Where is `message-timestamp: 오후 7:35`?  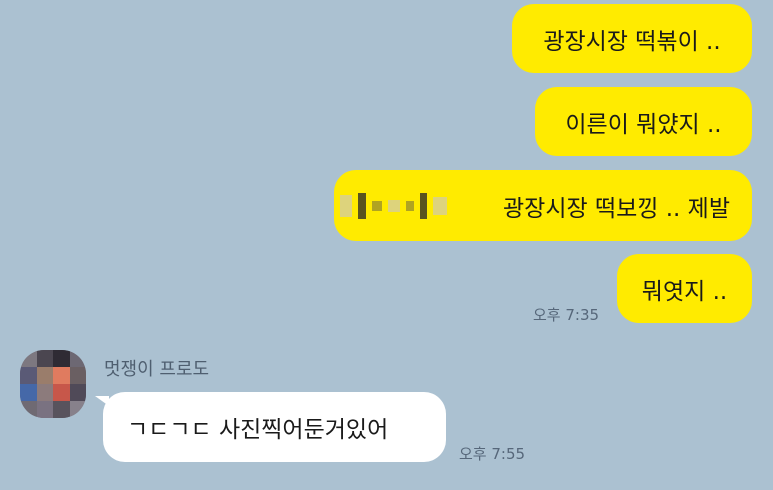 message-timestamp: 오후 7:35 is located at coordinates (566, 315).